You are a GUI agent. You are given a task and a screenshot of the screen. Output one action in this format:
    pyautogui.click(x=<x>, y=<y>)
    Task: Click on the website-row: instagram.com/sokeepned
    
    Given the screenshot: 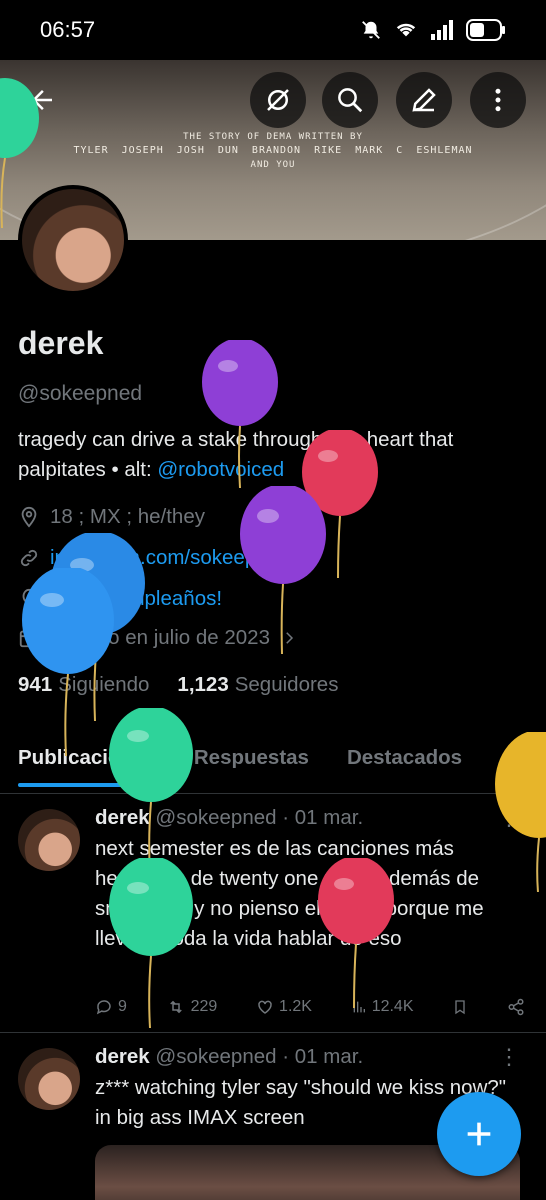 What is the action you would take?
    pyautogui.click(x=154, y=558)
    